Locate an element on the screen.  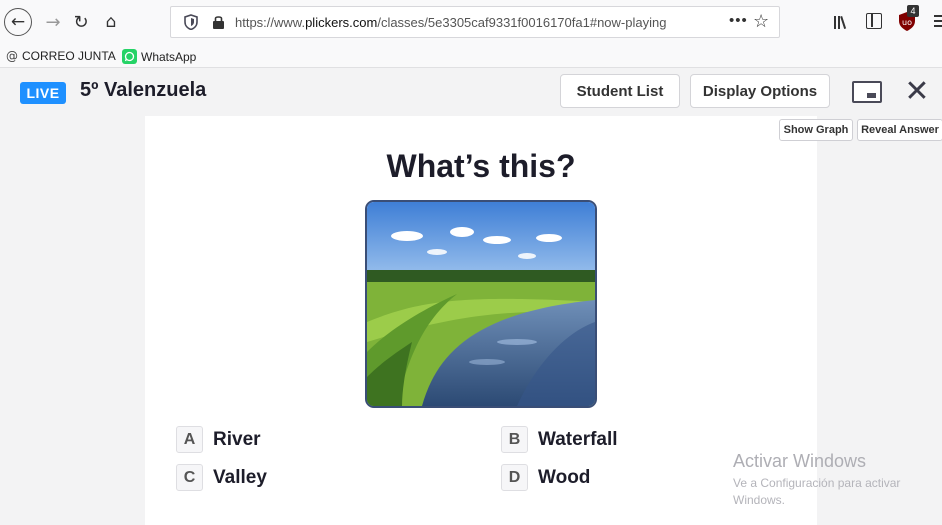
bookmark-whatsapp: WhatsApp is located at coordinates (159, 56).